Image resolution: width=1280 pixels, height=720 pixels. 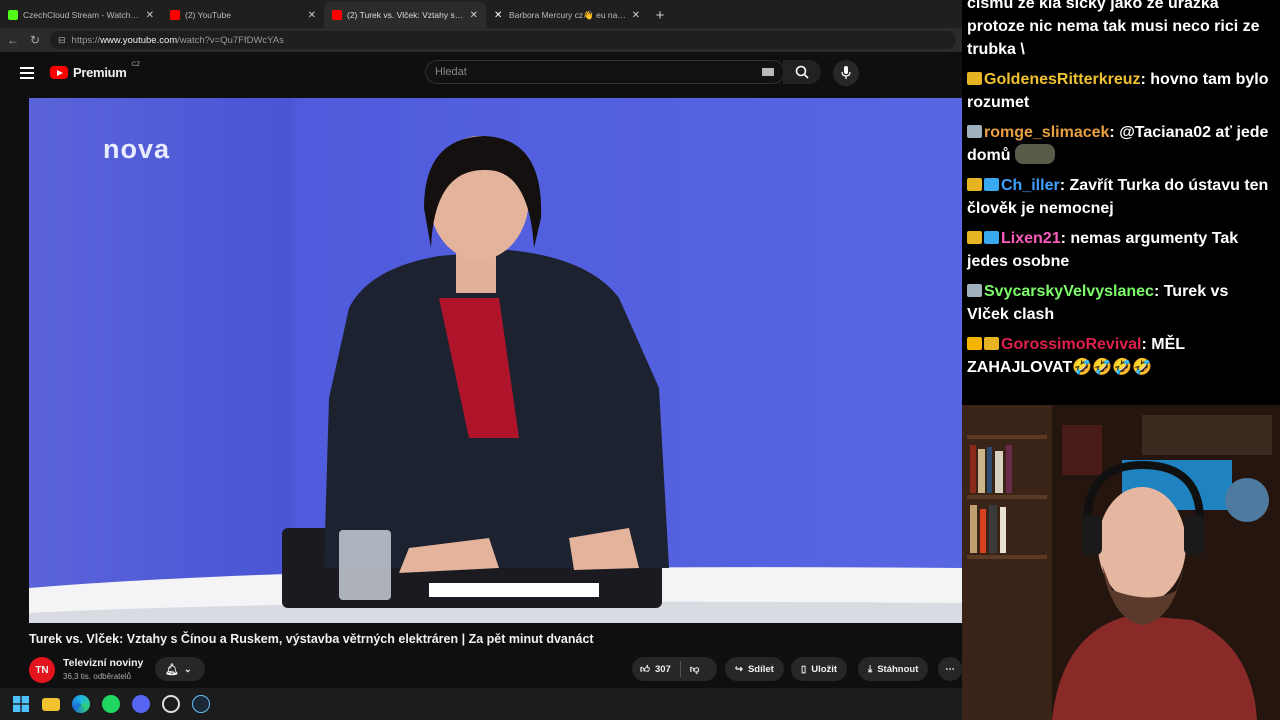 What do you see at coordinates (660, 15) in the screenshot?
I see `new-tab-button: +` at bounding box center [660, 15].